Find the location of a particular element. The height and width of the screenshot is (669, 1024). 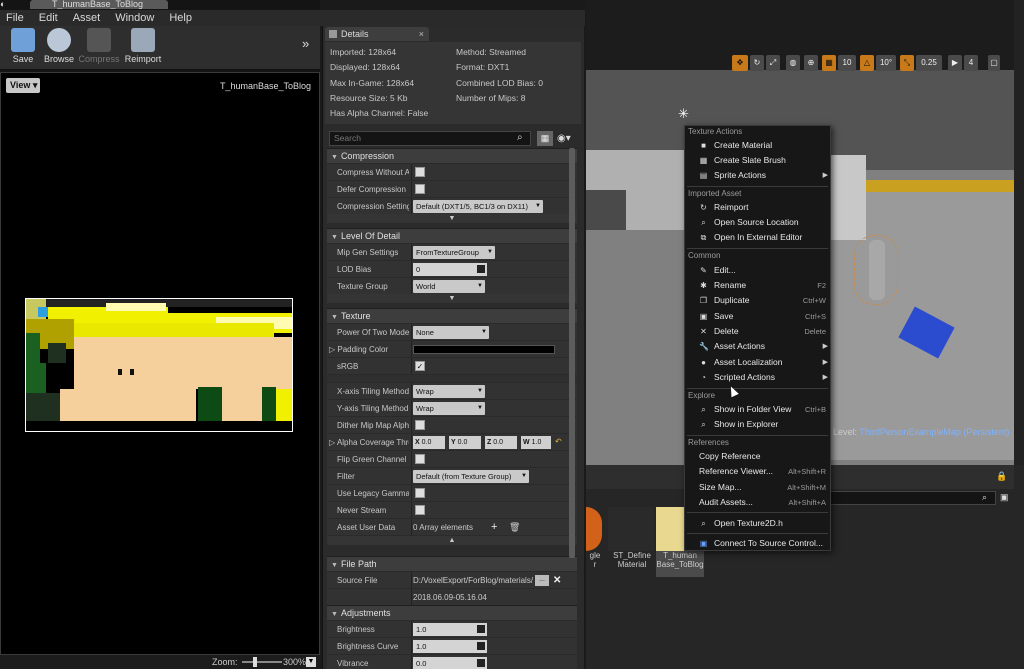

light-source-icon: ✳ is located at coordinates (683, 114).